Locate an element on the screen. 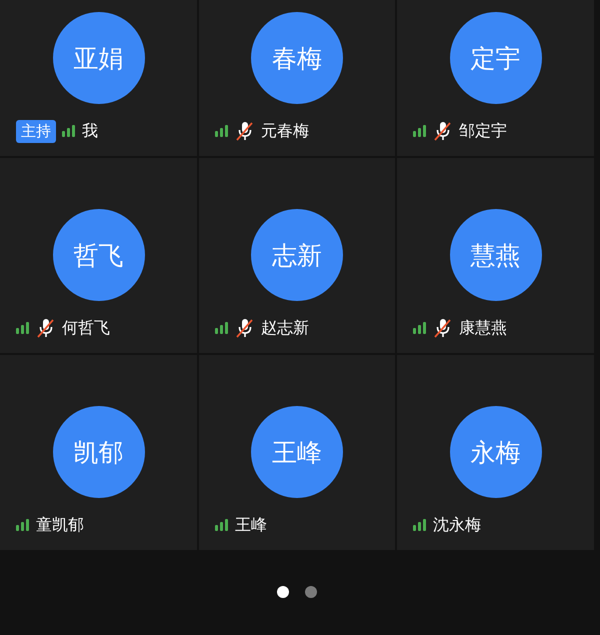  participant-tile: 凯郁 童凯郁 is located at coordinates (98, 452).